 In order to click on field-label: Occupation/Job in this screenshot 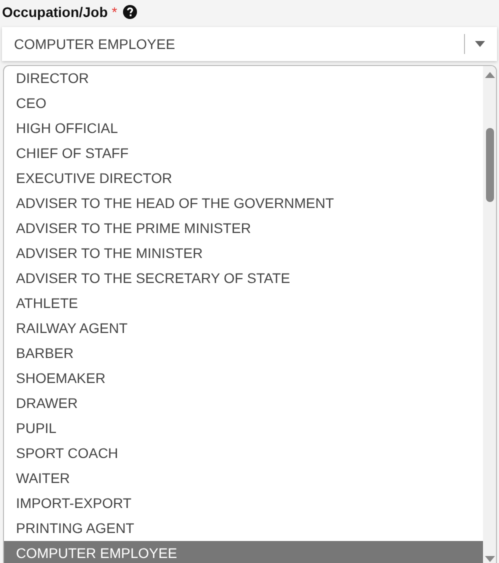, I will do `click(55, 12)`.